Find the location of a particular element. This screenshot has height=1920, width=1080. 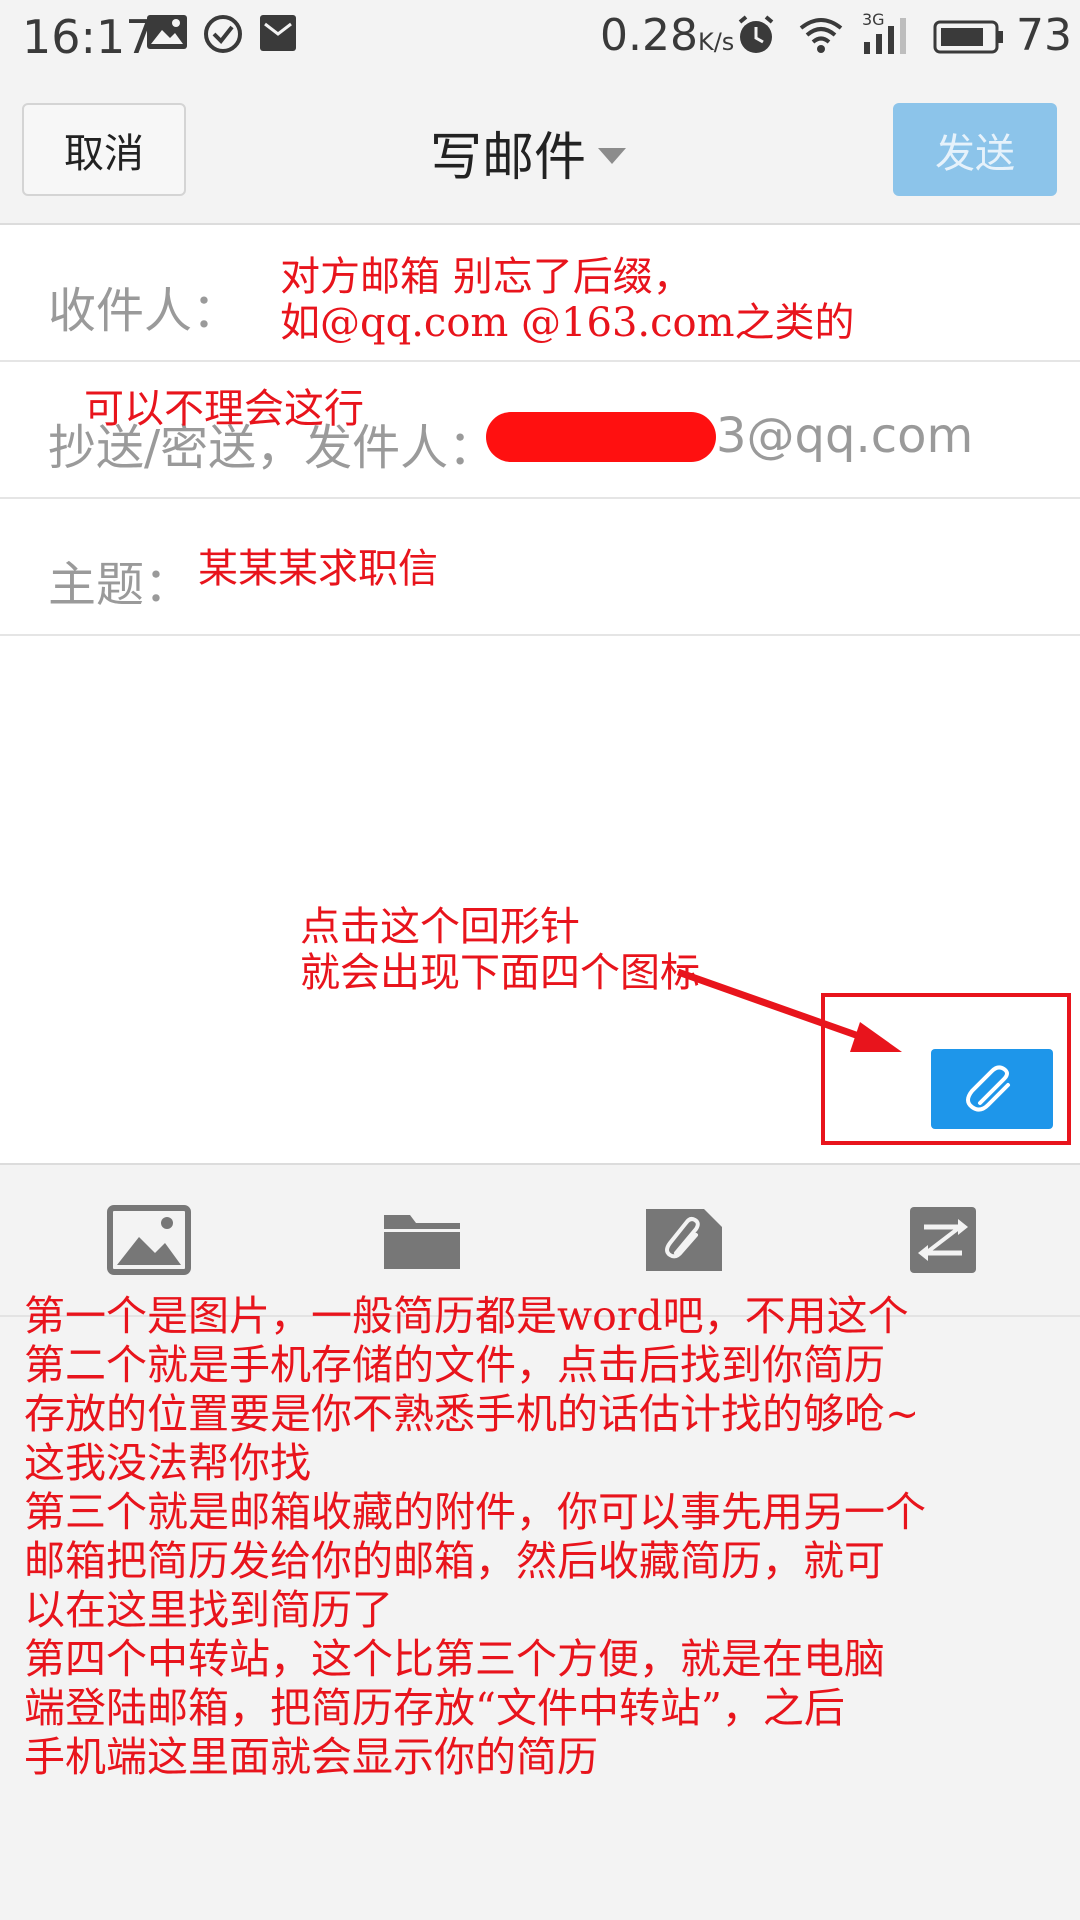

annotation-to: 对方邮箱 别忘了后缀， 如@qq.com @163.com之类的 is located at coordinates (567, 300).